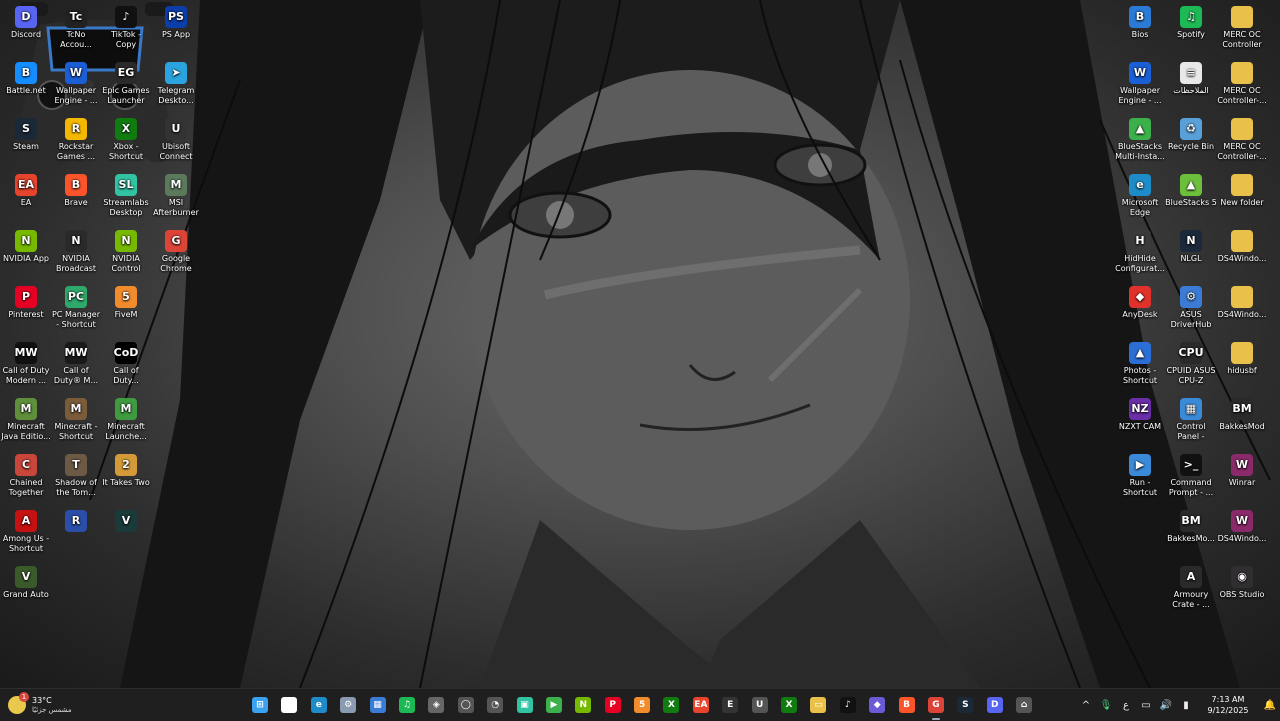  What do you see at coordinates (26, 590) in the screenshot?
I see `desktop-icon: V Grand Auto` at bounding box center [26, 590].